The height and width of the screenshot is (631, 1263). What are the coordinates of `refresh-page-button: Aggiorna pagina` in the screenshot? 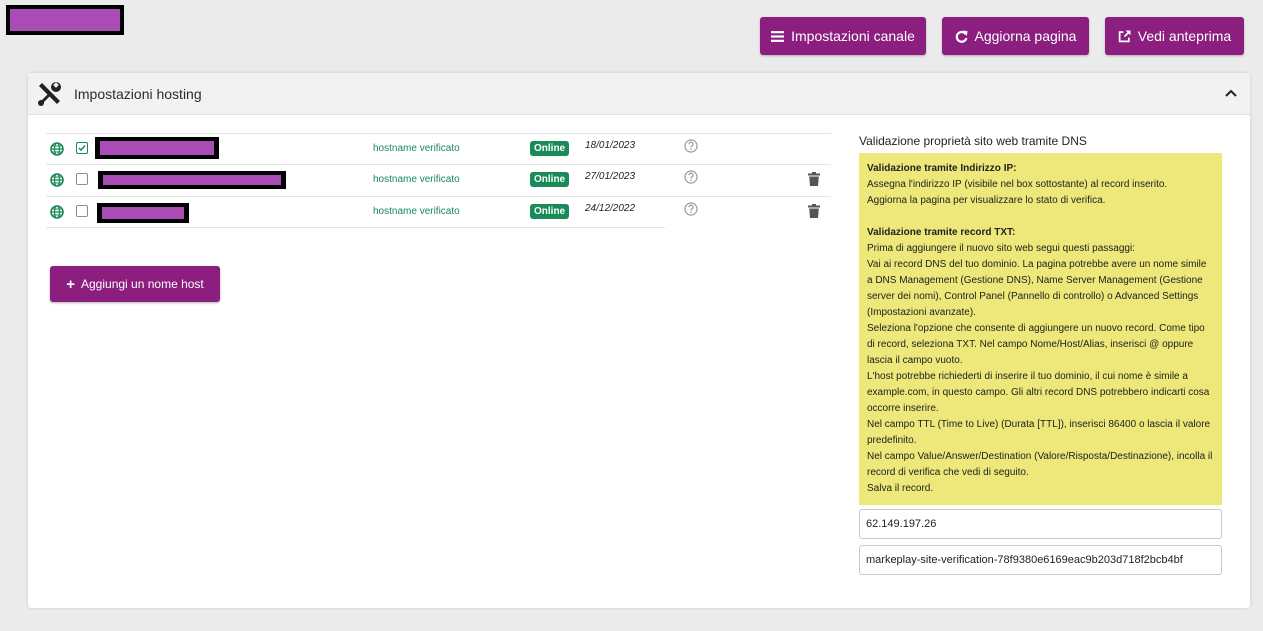 It's located at (1015, 36).